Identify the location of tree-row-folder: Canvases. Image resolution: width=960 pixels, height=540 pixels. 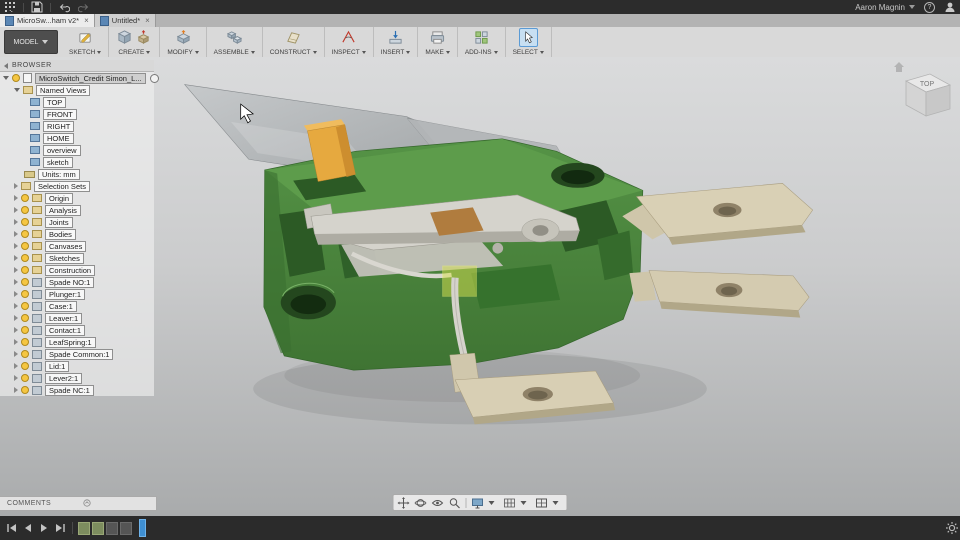
(77, 246).